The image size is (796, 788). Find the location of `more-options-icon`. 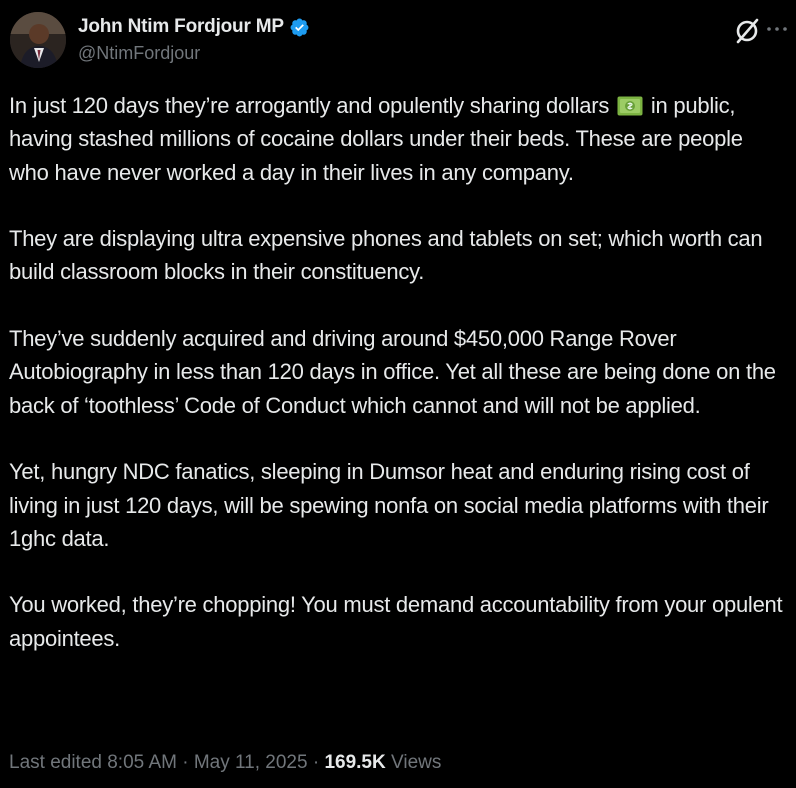

more-options-icon is located at coordinates (777, 29).